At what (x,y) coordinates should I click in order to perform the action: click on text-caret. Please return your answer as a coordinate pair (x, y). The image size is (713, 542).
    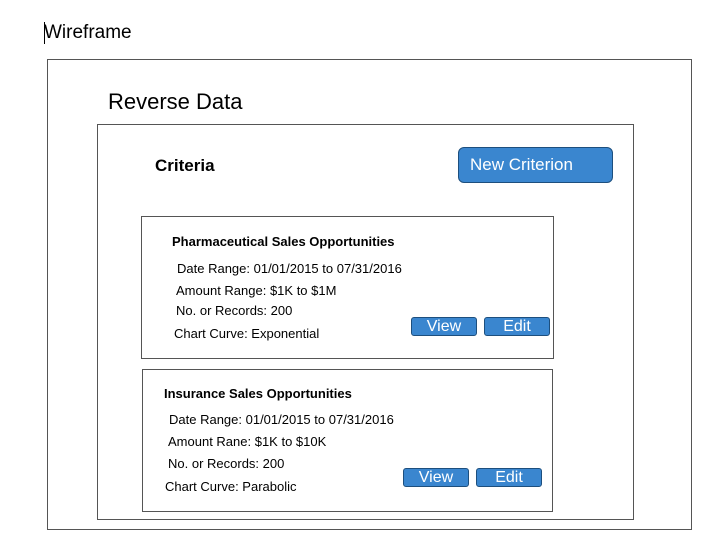
    Looking at the image, I should click on (44, 33).